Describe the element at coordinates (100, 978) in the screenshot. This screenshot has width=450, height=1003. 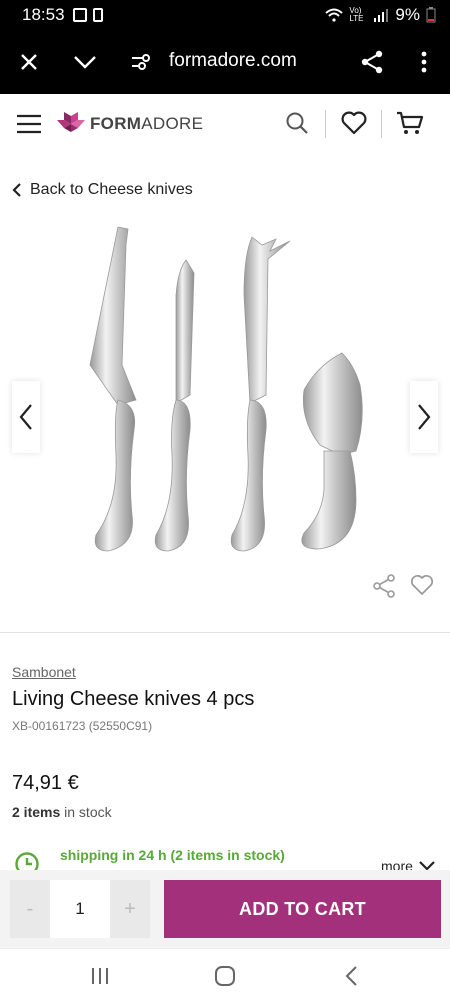
I see `recent-apps-icon` at that location.